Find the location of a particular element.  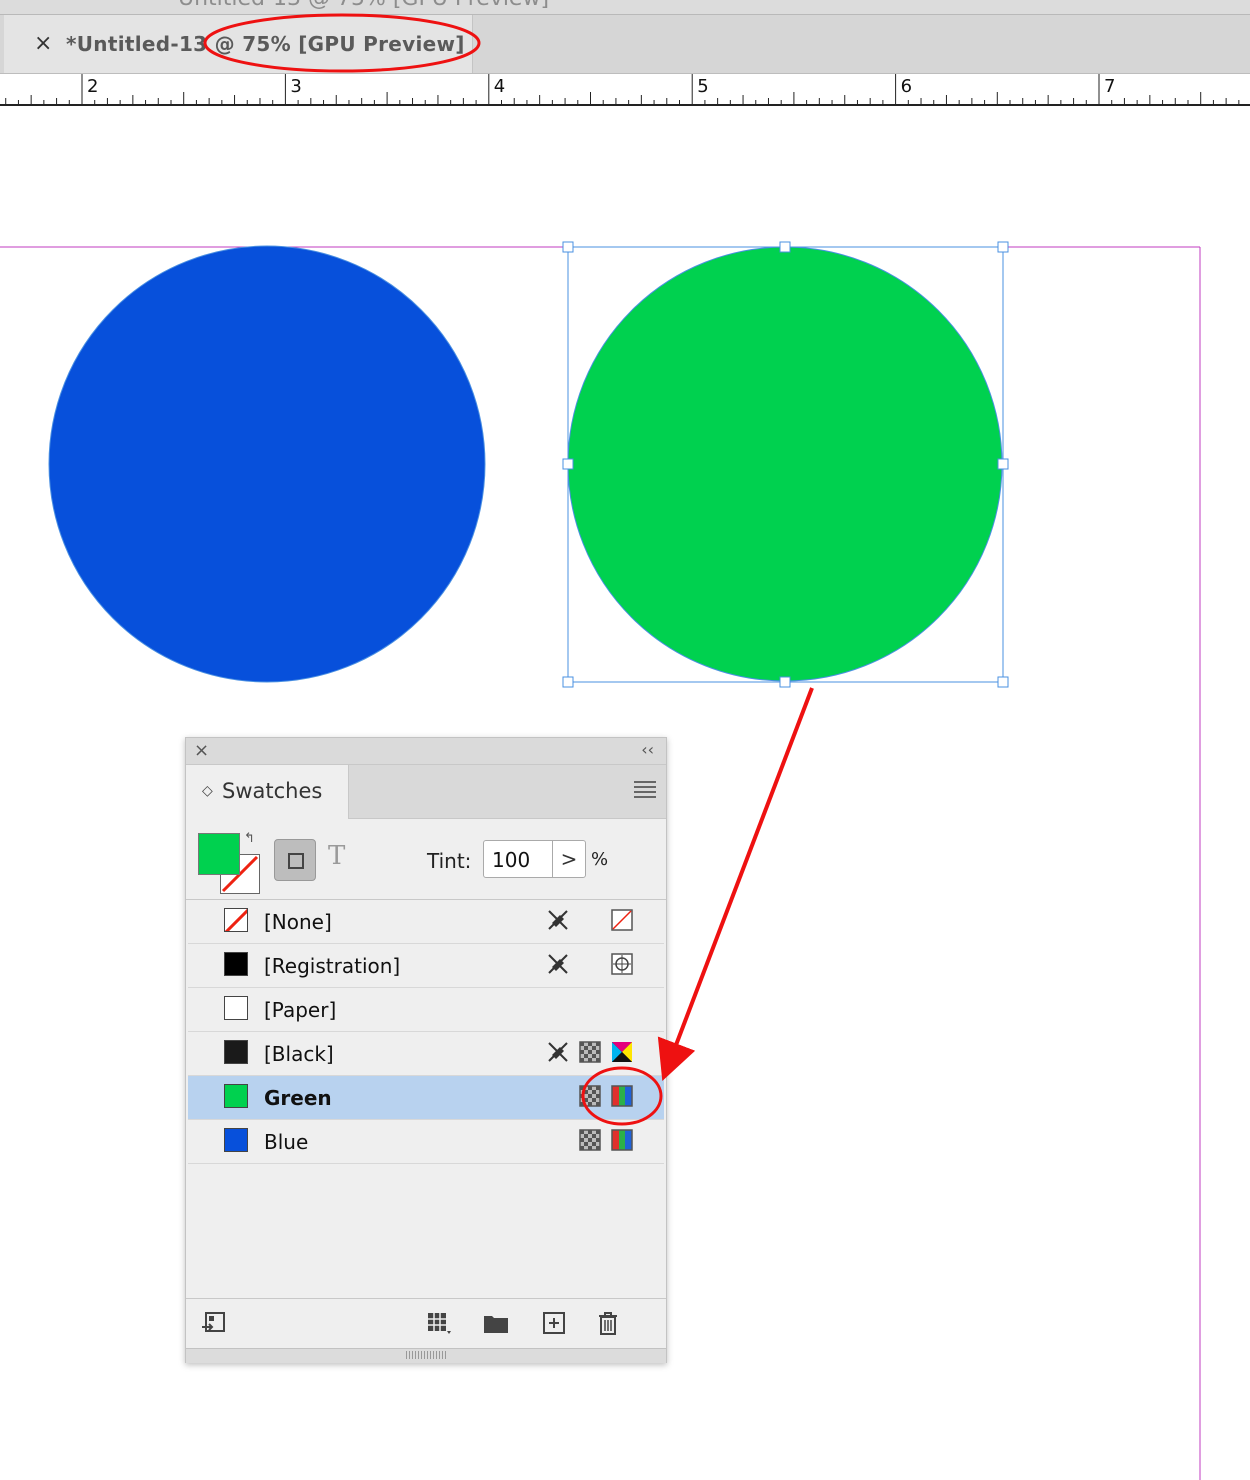

selection-handle-right is located at coordinates (1003, 464).